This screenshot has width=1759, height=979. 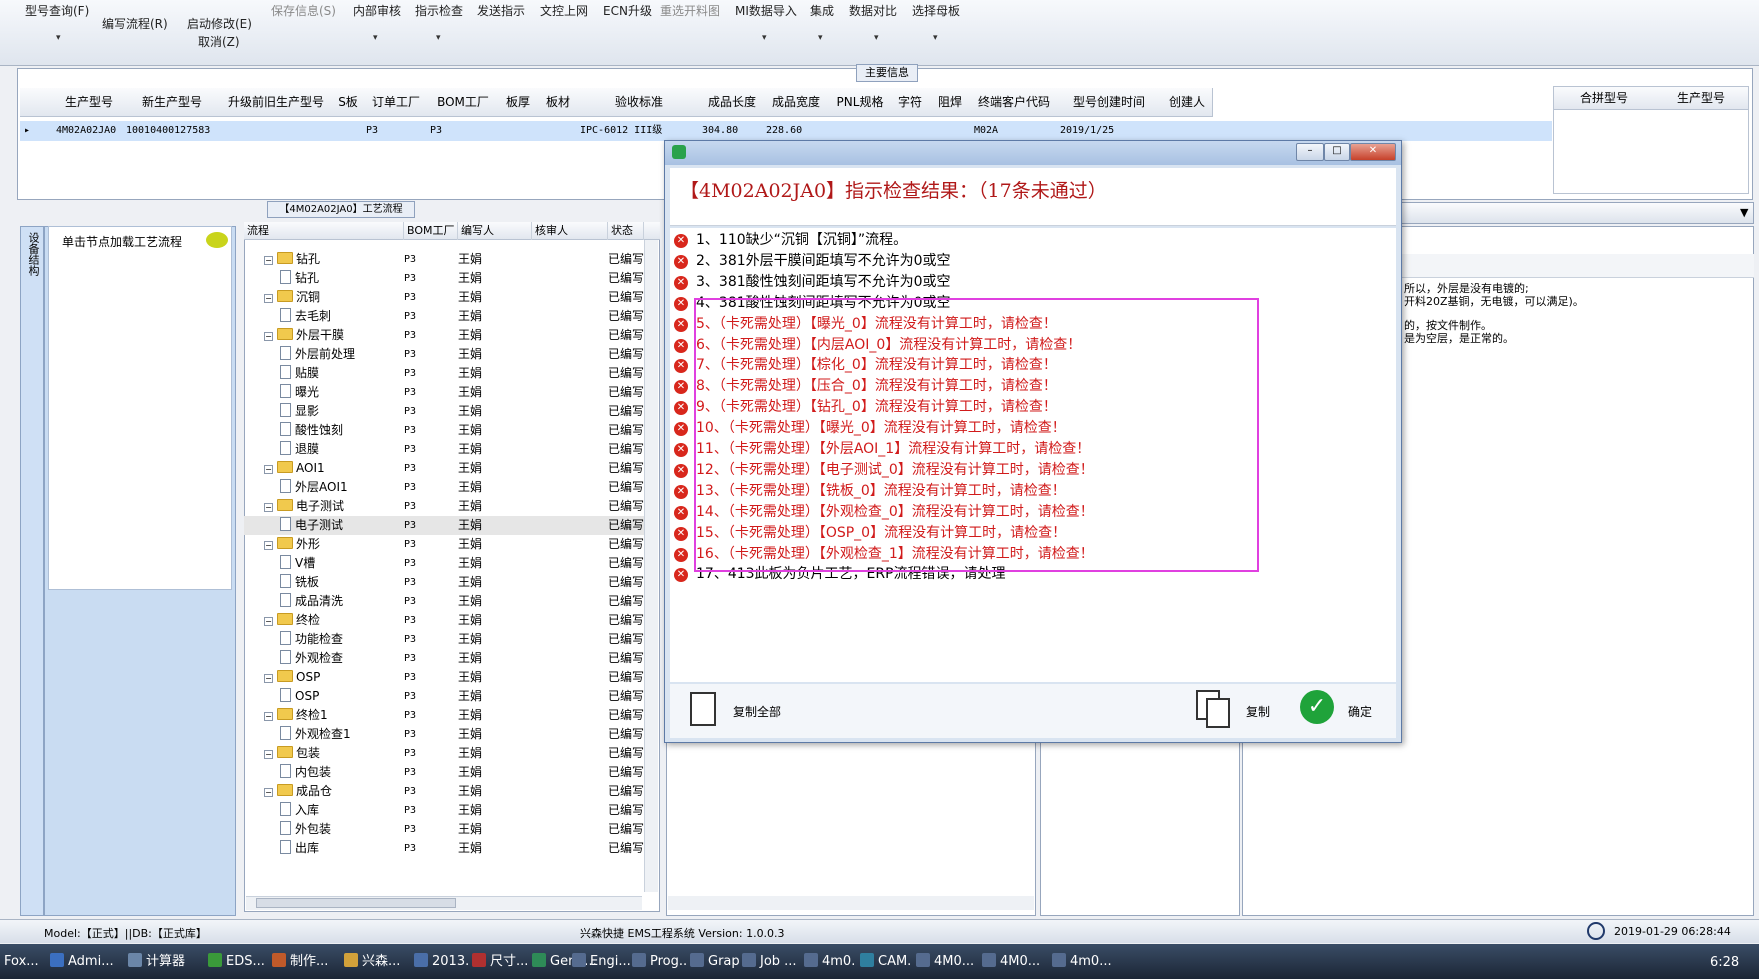 What do you see at coordinates (444, 316) in the screenshot?
I see `tree-node: 去毛刺 P3 王娟 已编写` at bounding box center [444, 316].